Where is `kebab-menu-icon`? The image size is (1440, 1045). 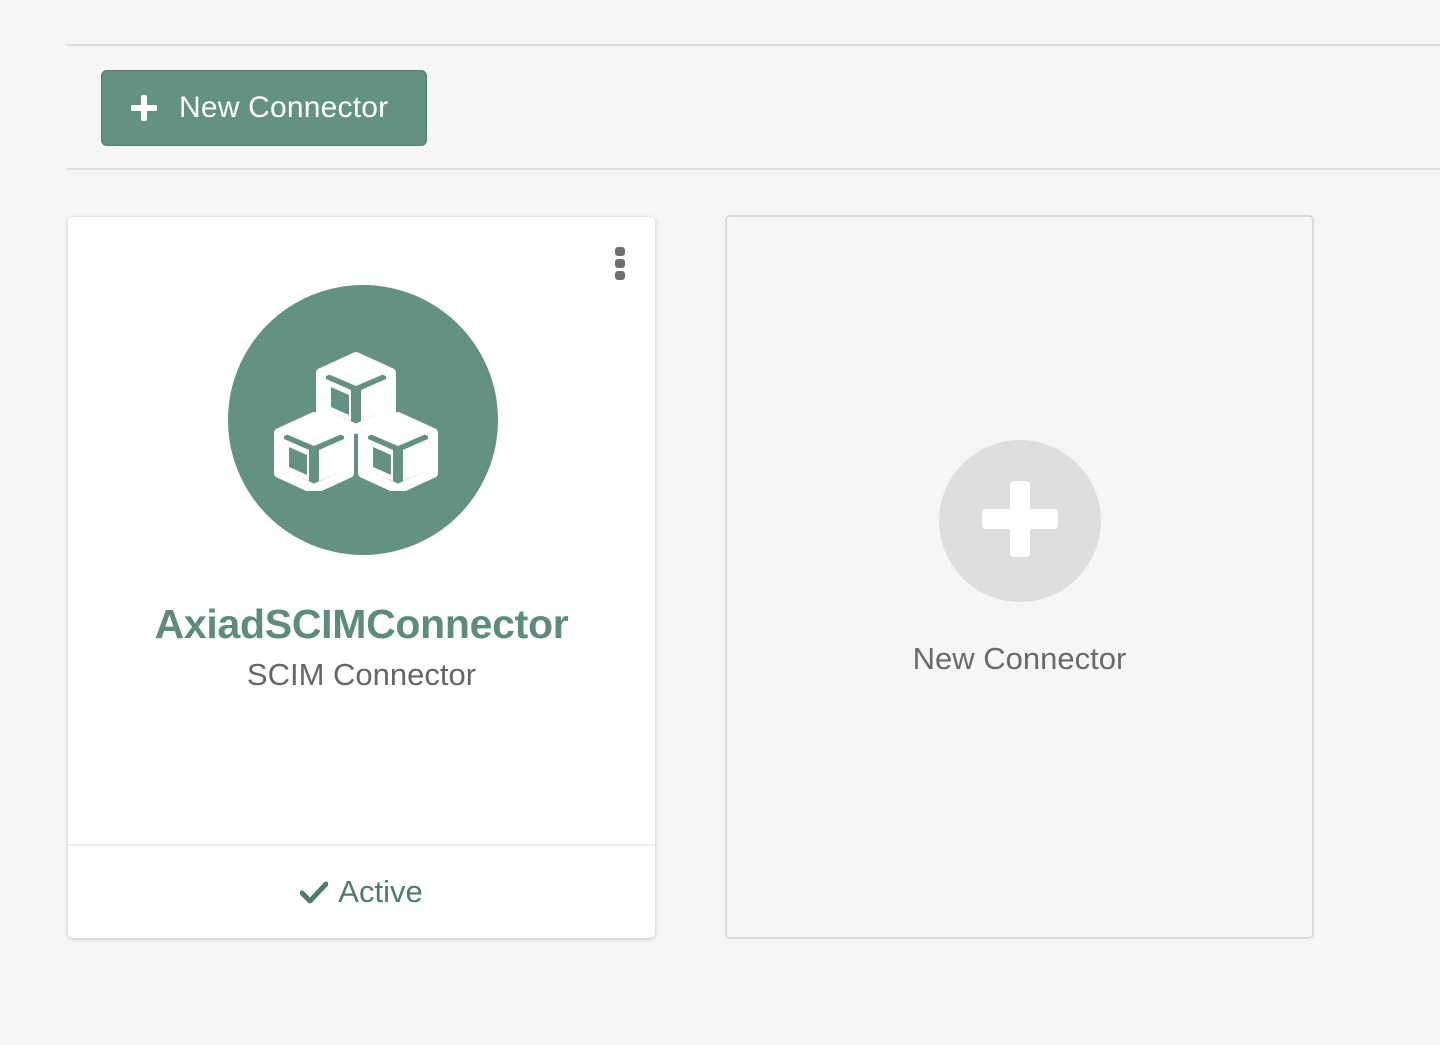
kebab-menu-icon is located at coordinates (620, 265).